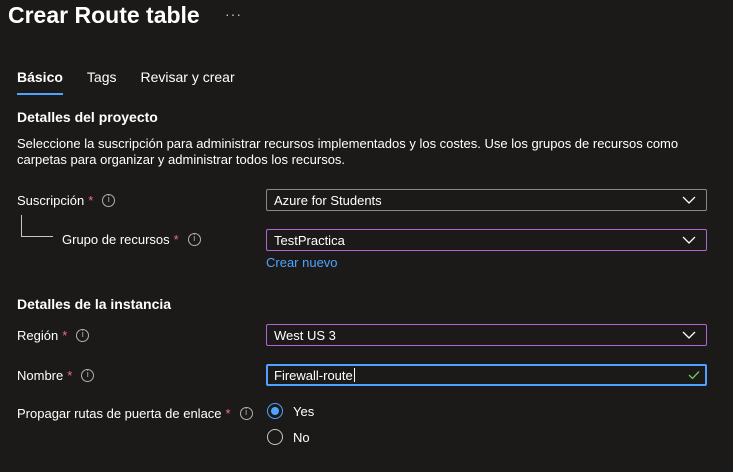 The image size is (733, 472). I want to click on radio-label-yes: Yes, so click(304, 411).